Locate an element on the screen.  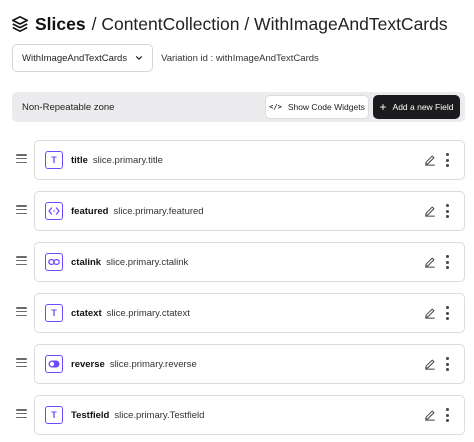
field-row: T ctatext slice.primary.ctatext is located at coordinates (238, 313).